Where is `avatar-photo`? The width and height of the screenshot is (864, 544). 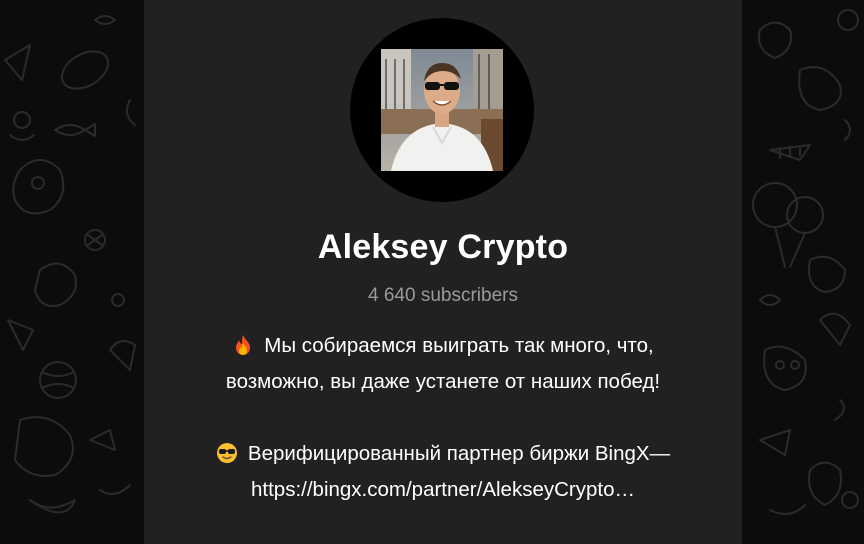 avatar-photo is located at coordinates (442, 110).